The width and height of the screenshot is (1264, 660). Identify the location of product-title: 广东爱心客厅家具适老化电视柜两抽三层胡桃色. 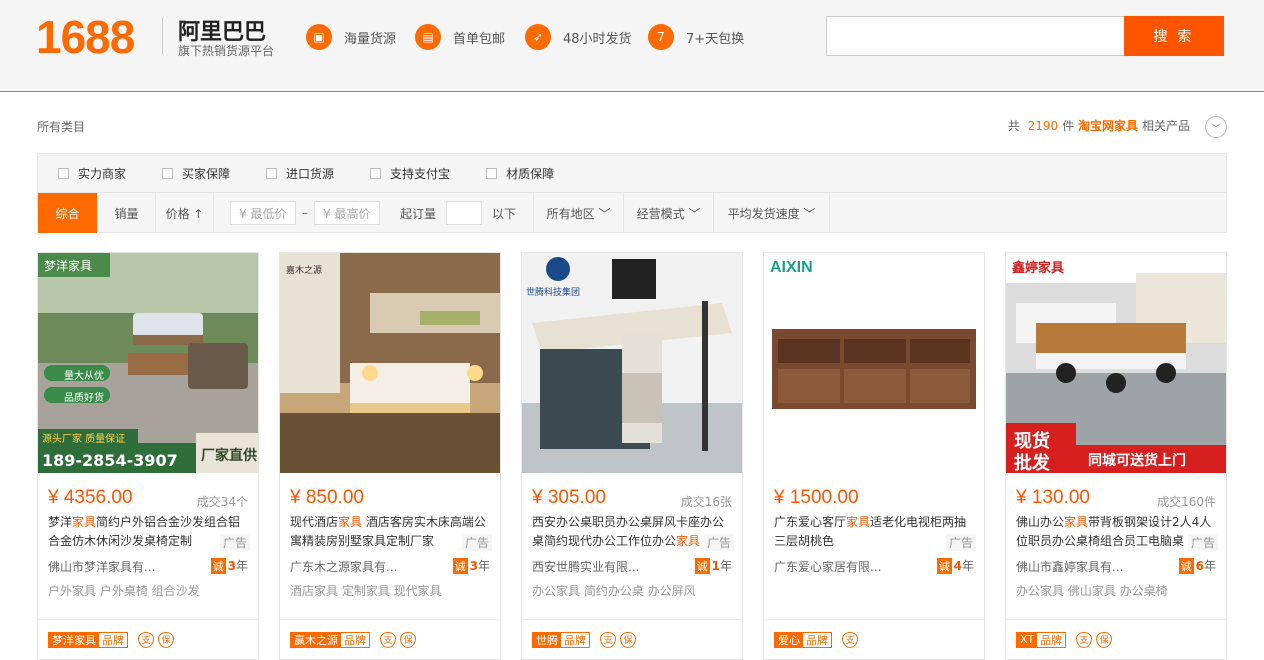
(874, 532).